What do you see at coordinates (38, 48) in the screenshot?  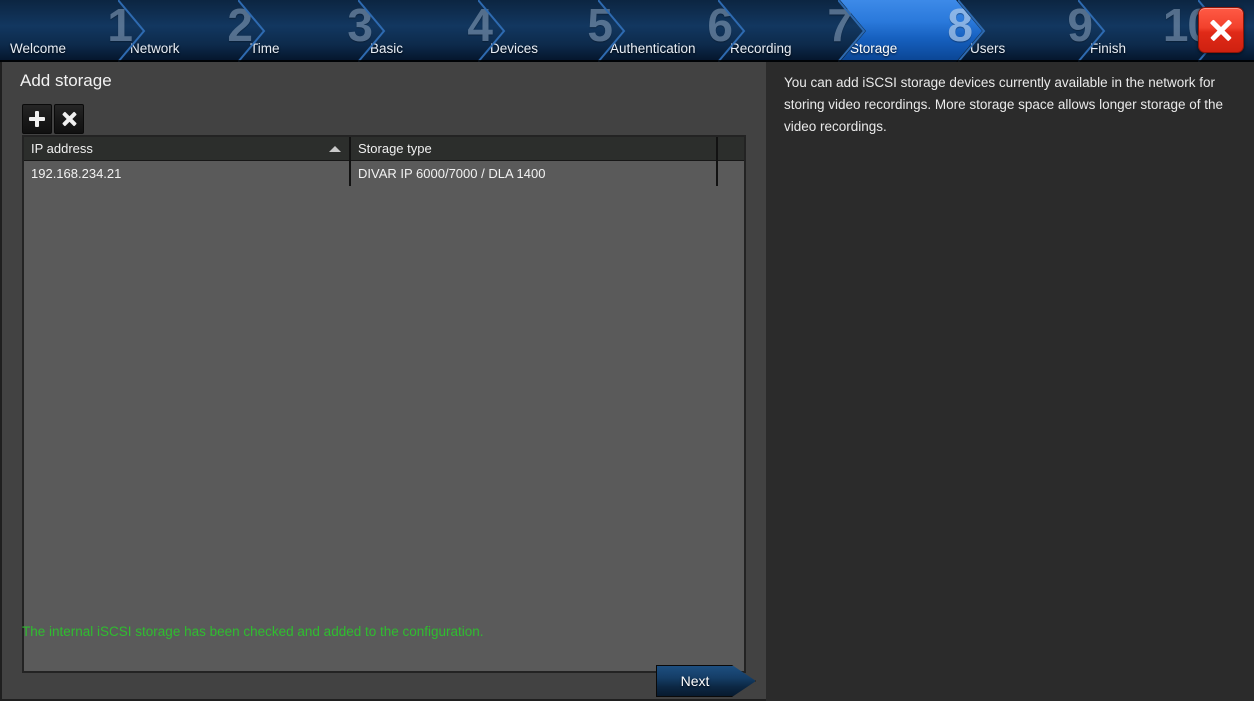 I see `wizard-step-label: Welcome` at bounding box center [38, 48].